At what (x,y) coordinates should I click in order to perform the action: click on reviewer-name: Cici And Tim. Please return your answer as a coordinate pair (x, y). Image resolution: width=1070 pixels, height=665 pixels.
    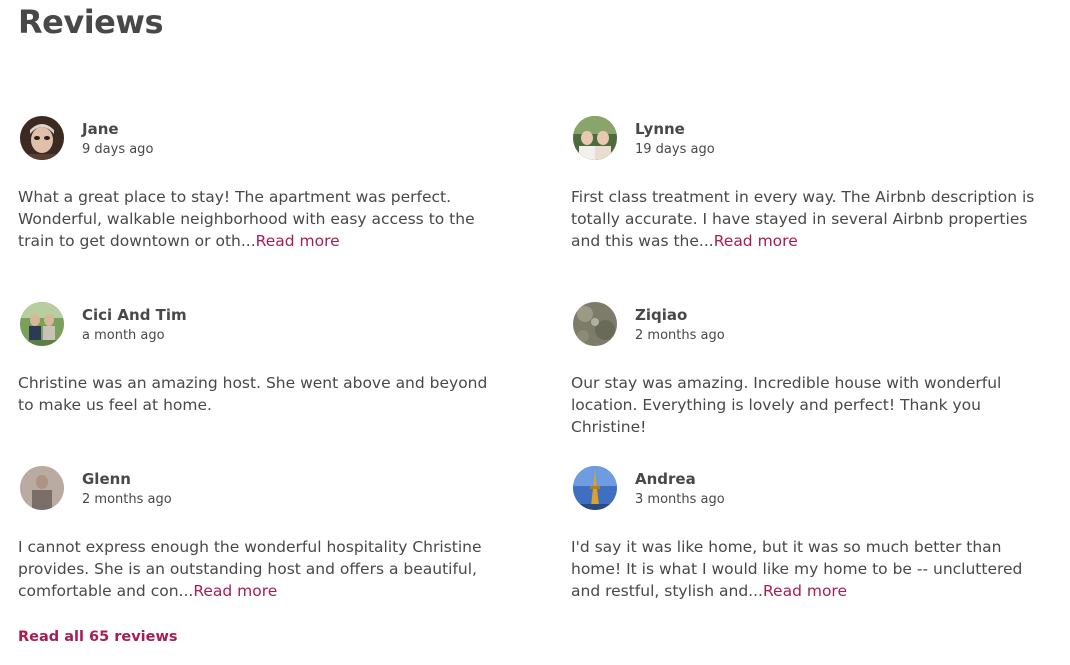
    Looking at the image, I should click on (134, 315).